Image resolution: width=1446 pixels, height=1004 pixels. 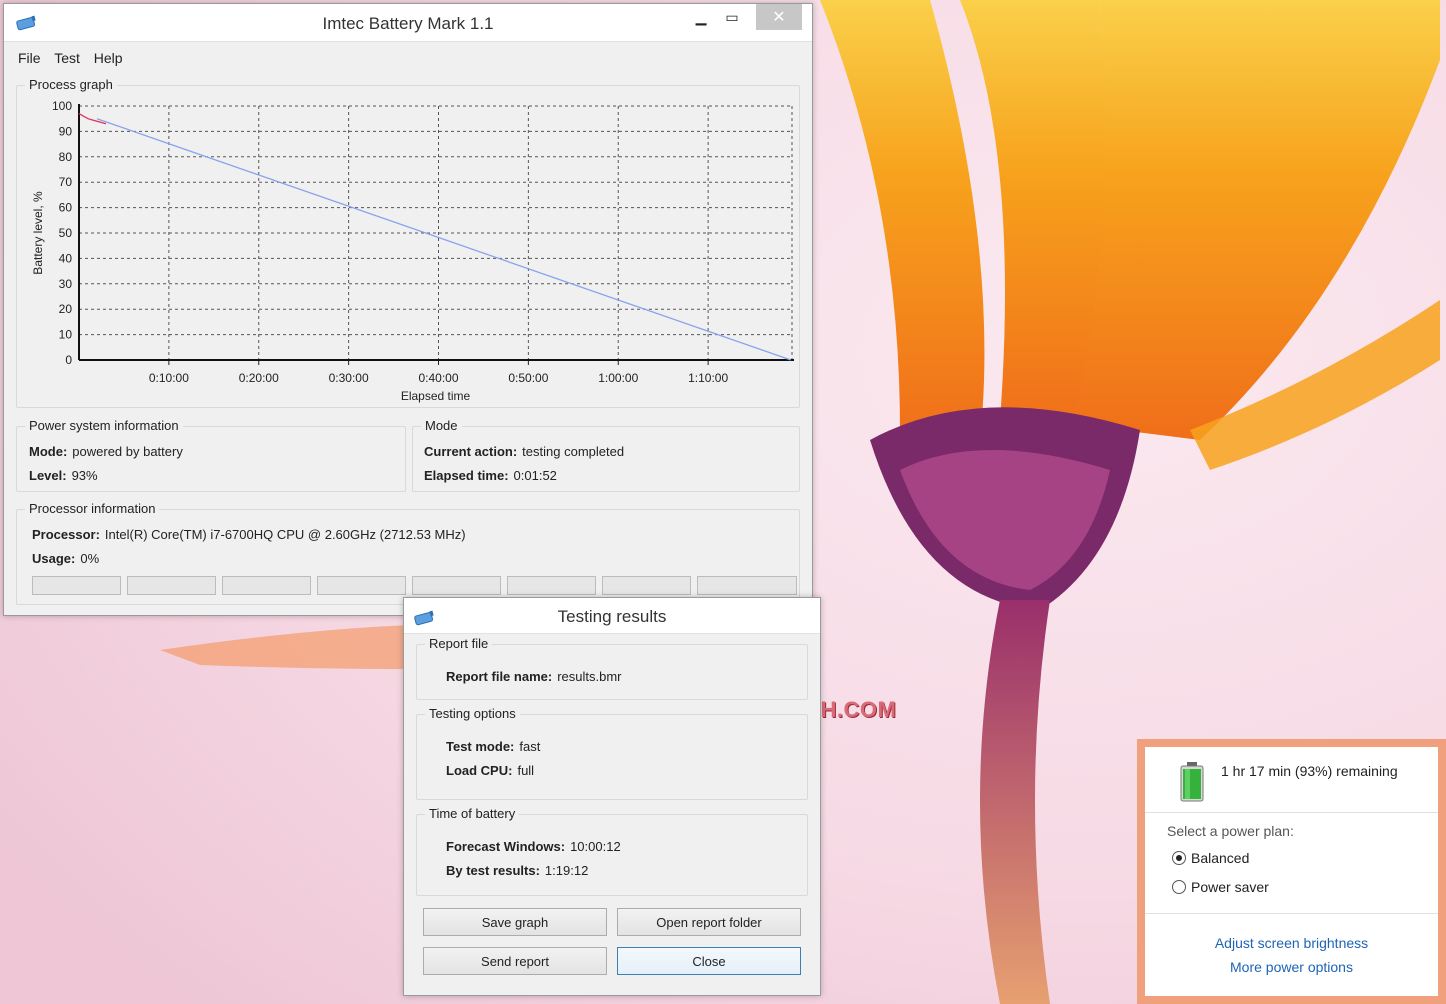 I want to click on y-tick-label: 20, so click(x=66, y=309).